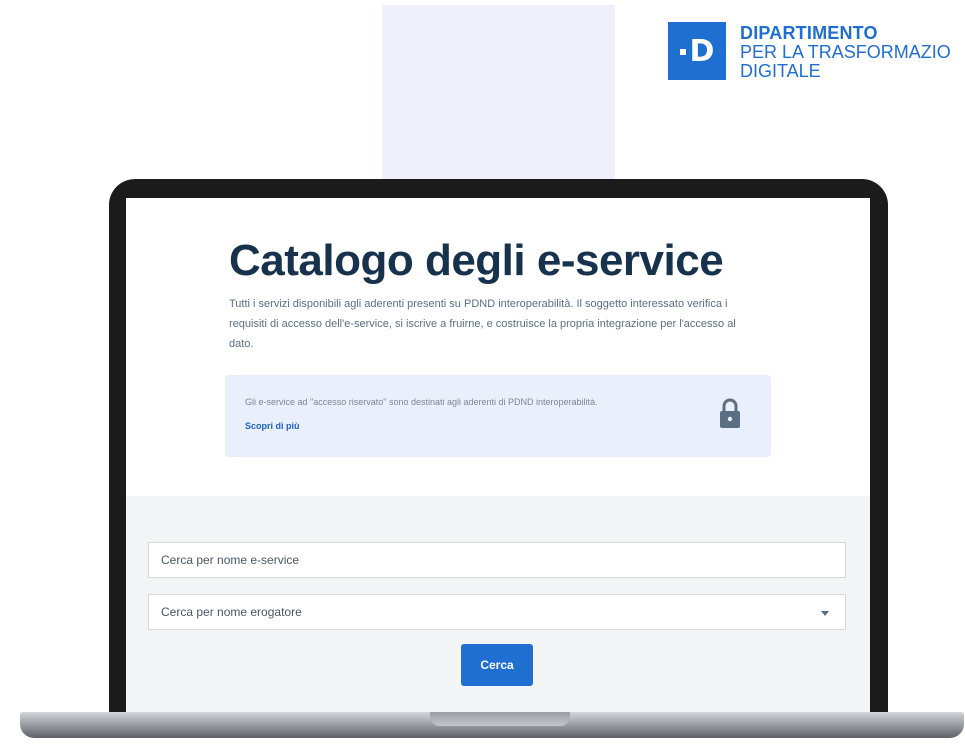 Image resolution: width=965 pixels, height=746 pixels. I want to click on chevron-down-icon, so click(825, 613).